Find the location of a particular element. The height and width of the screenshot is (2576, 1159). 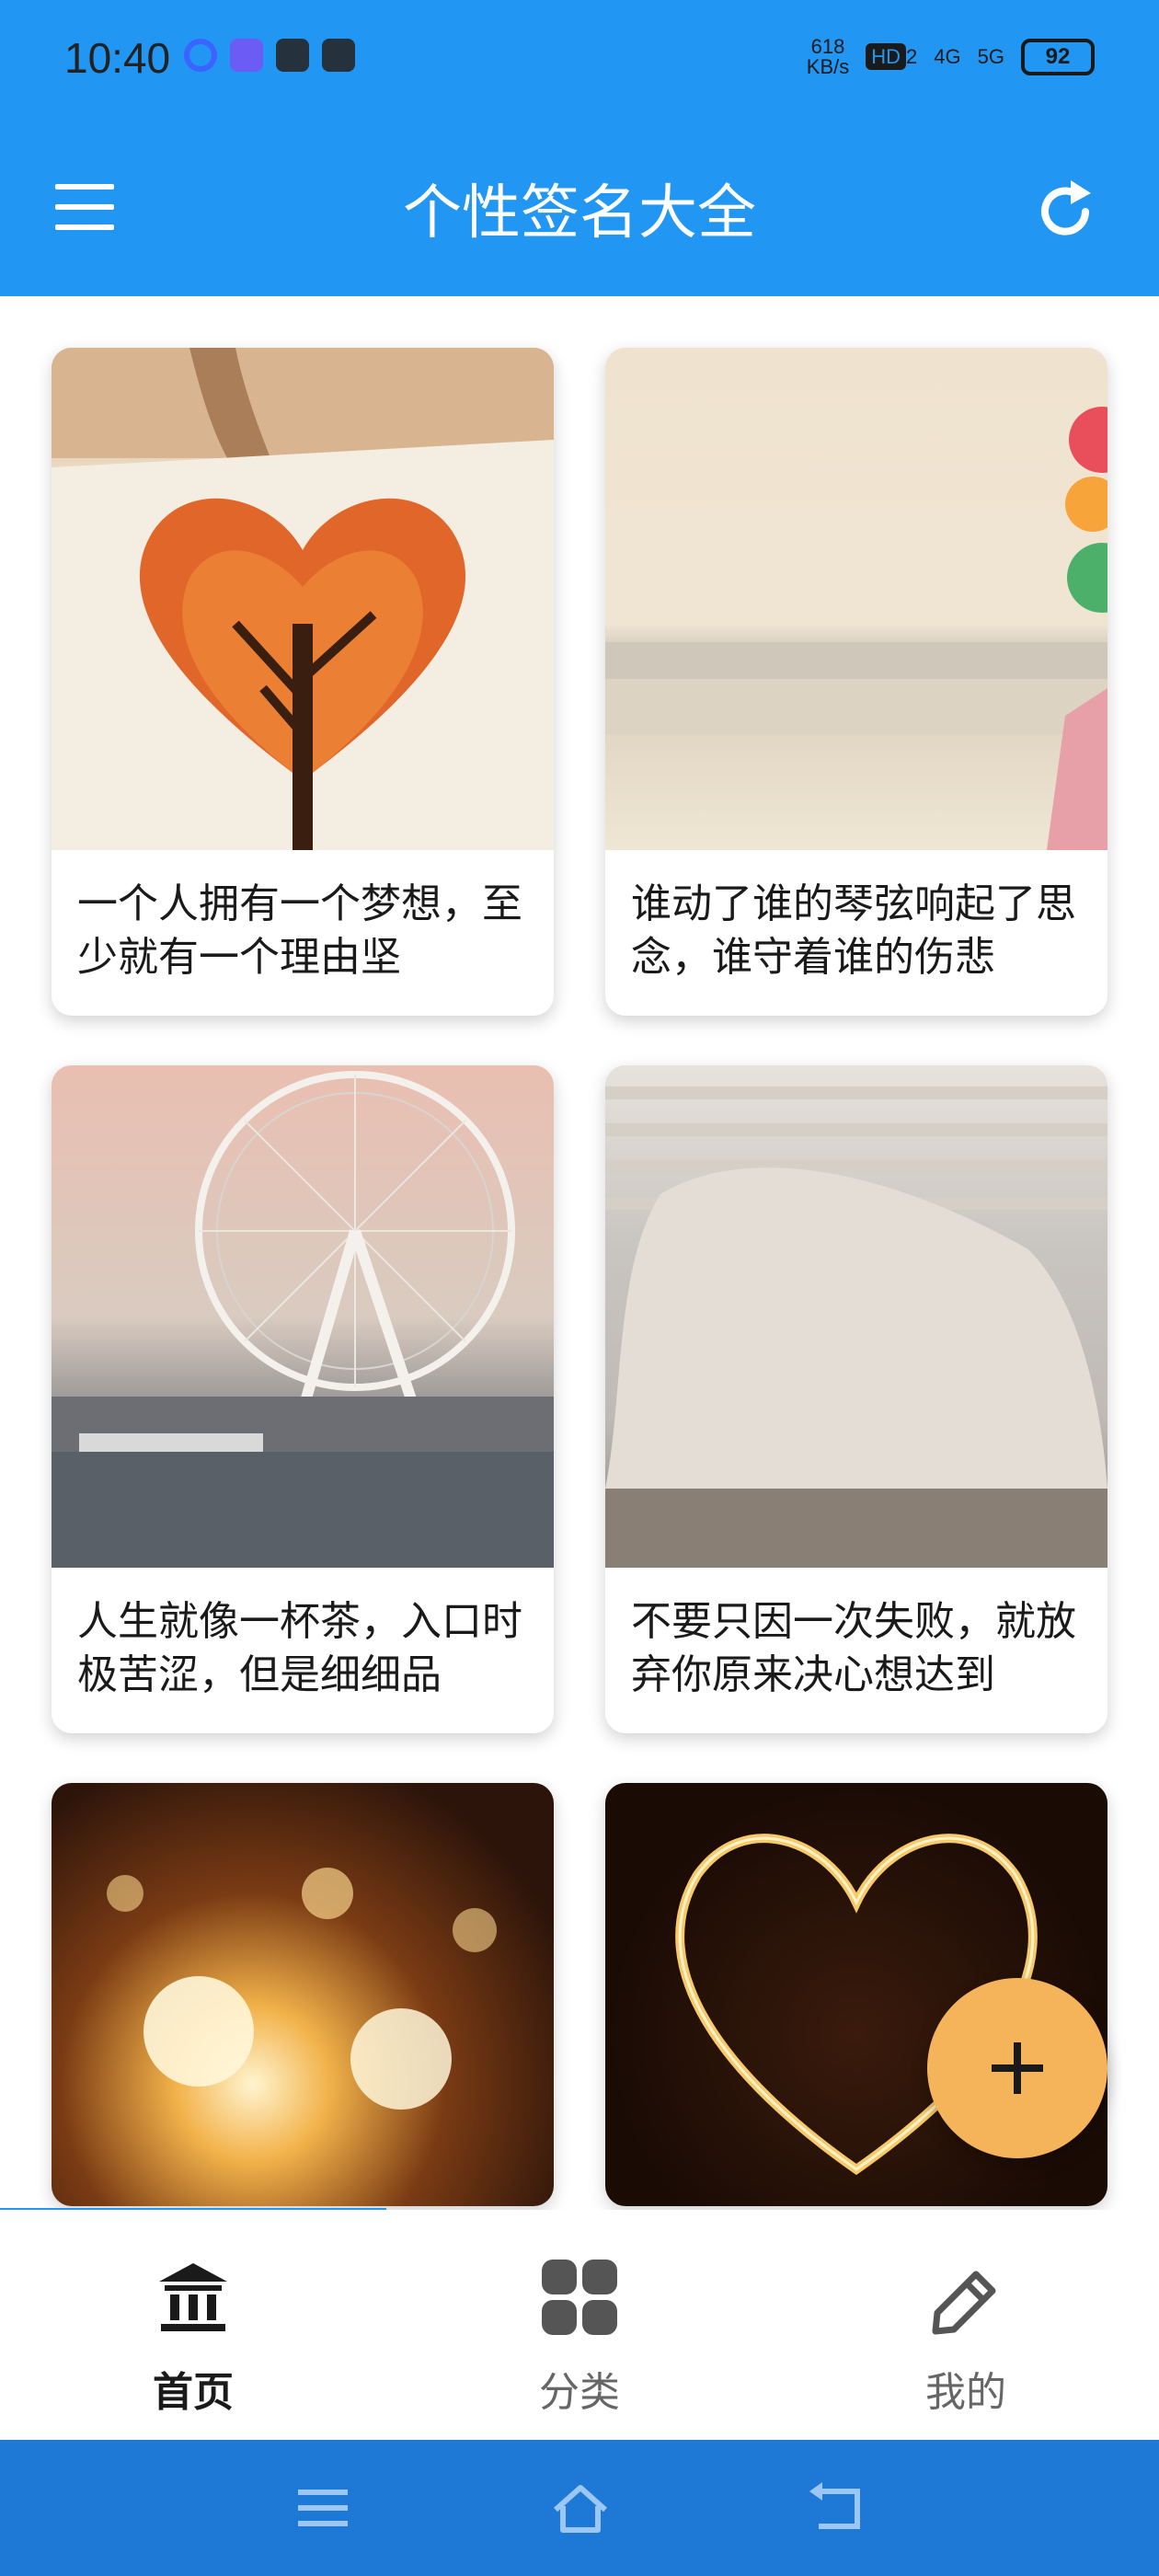

tab-mine-label: 我的 is located at coordinates (965, 2392).